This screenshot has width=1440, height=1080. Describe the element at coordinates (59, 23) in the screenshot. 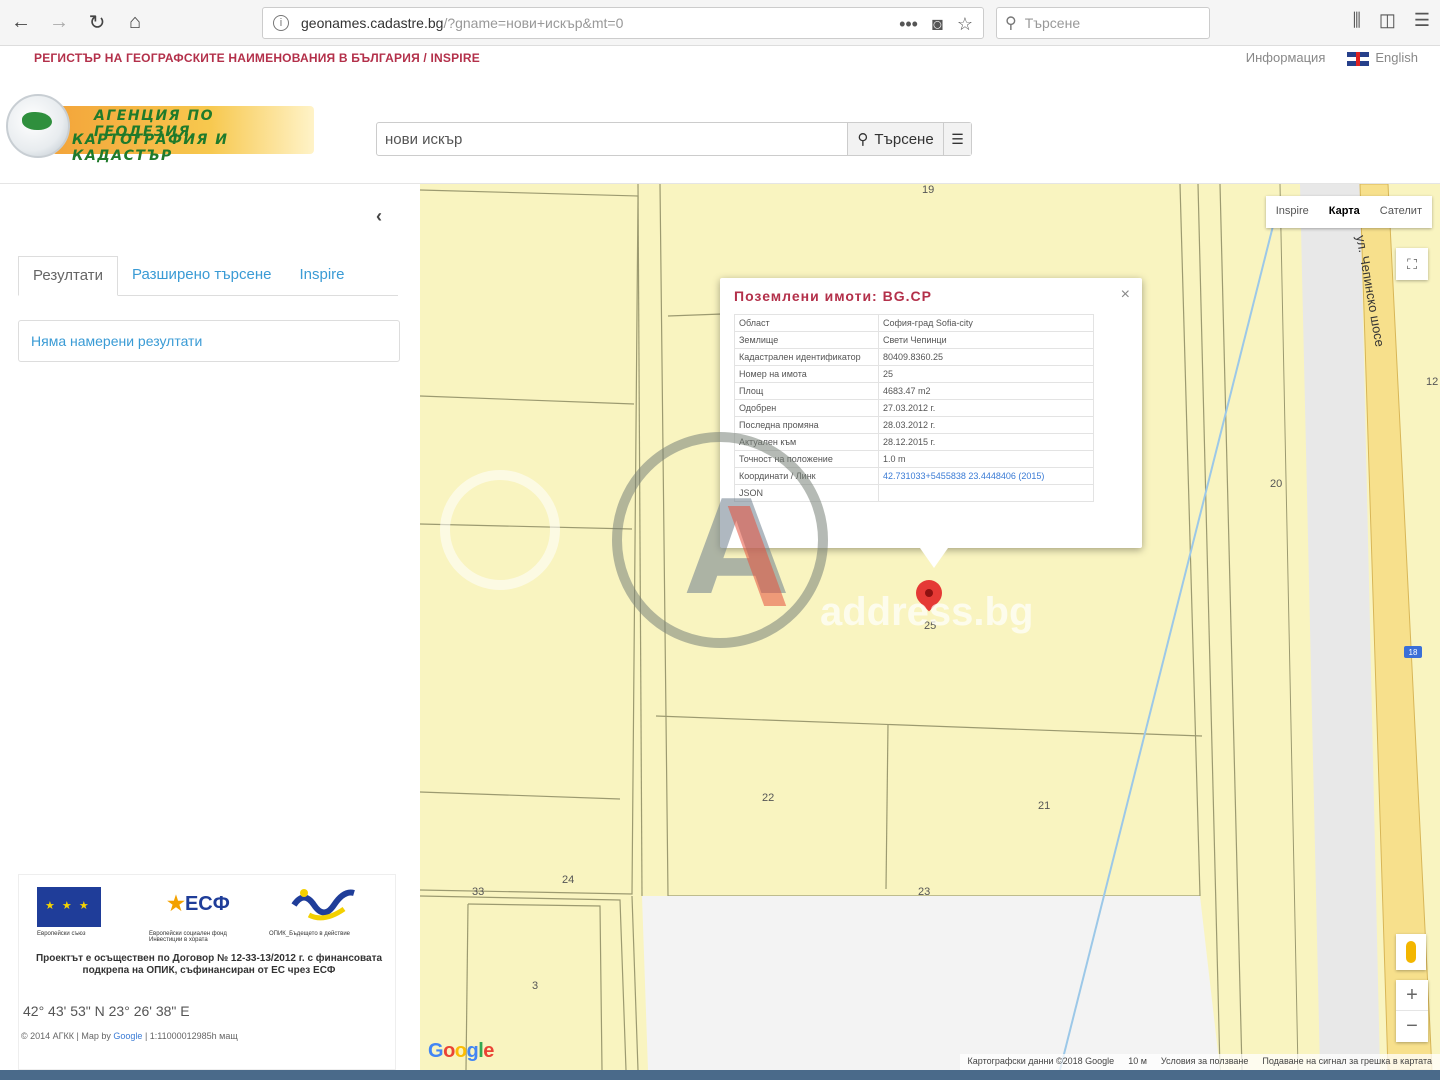

I see `forward-icon: →` at that location.